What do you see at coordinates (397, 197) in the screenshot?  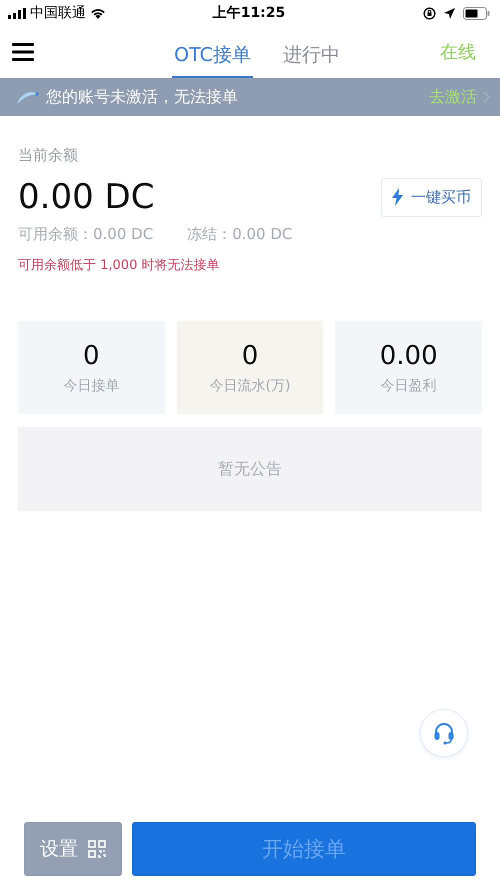 I see `lightning-icon` at bounding box center [397, 197].